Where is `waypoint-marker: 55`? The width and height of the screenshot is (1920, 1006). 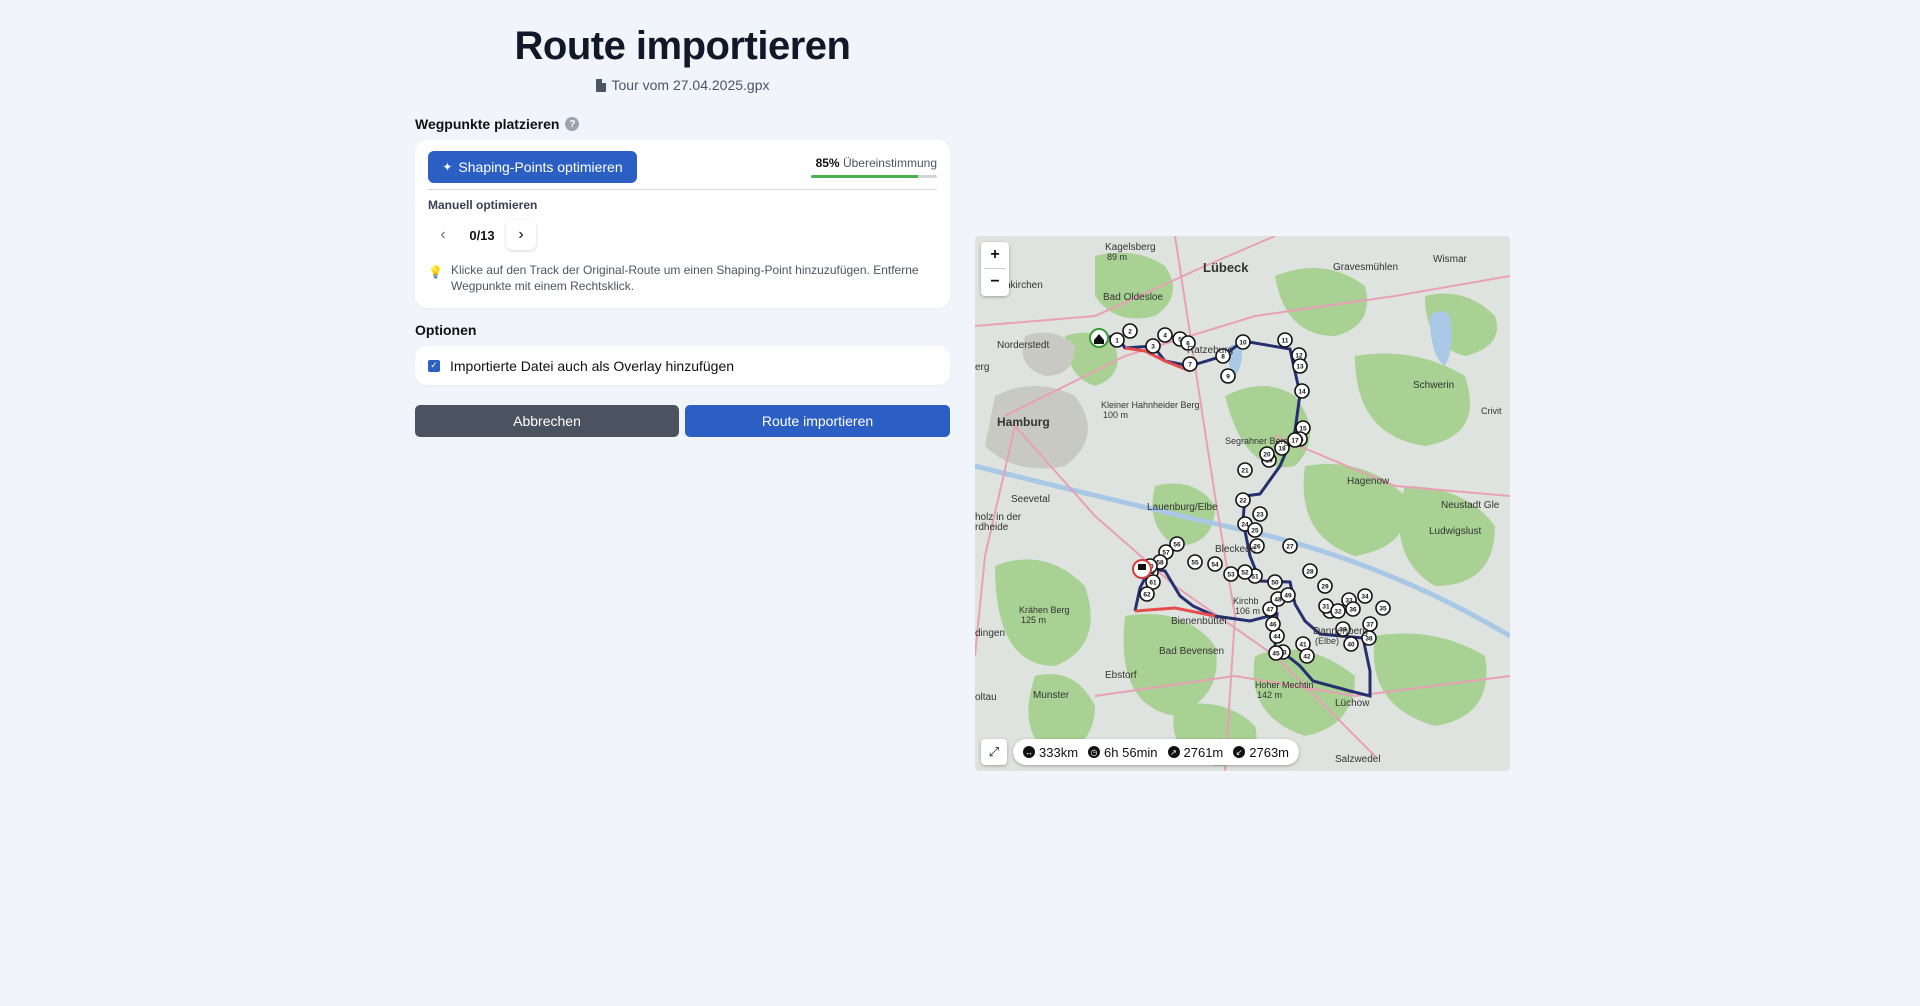 waypoint-marker: 55 is located at coordinates (1195, 562).